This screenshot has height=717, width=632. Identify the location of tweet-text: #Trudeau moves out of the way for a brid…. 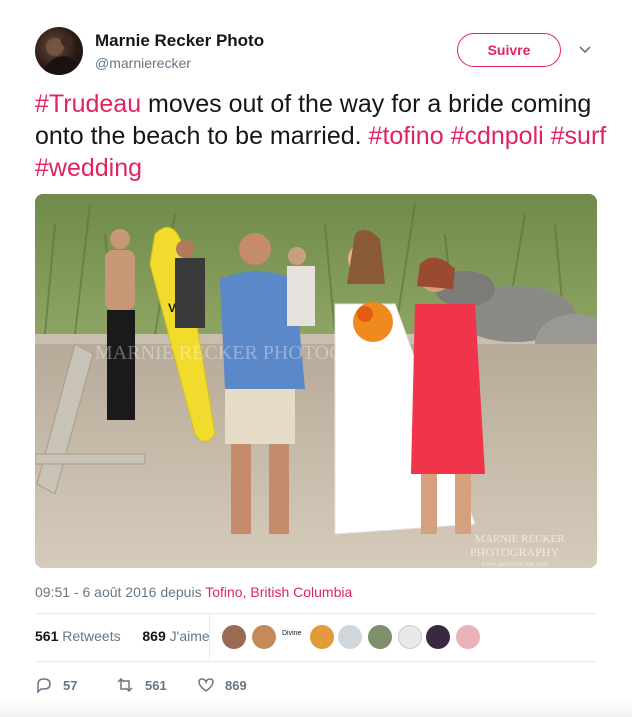
(322, 136).